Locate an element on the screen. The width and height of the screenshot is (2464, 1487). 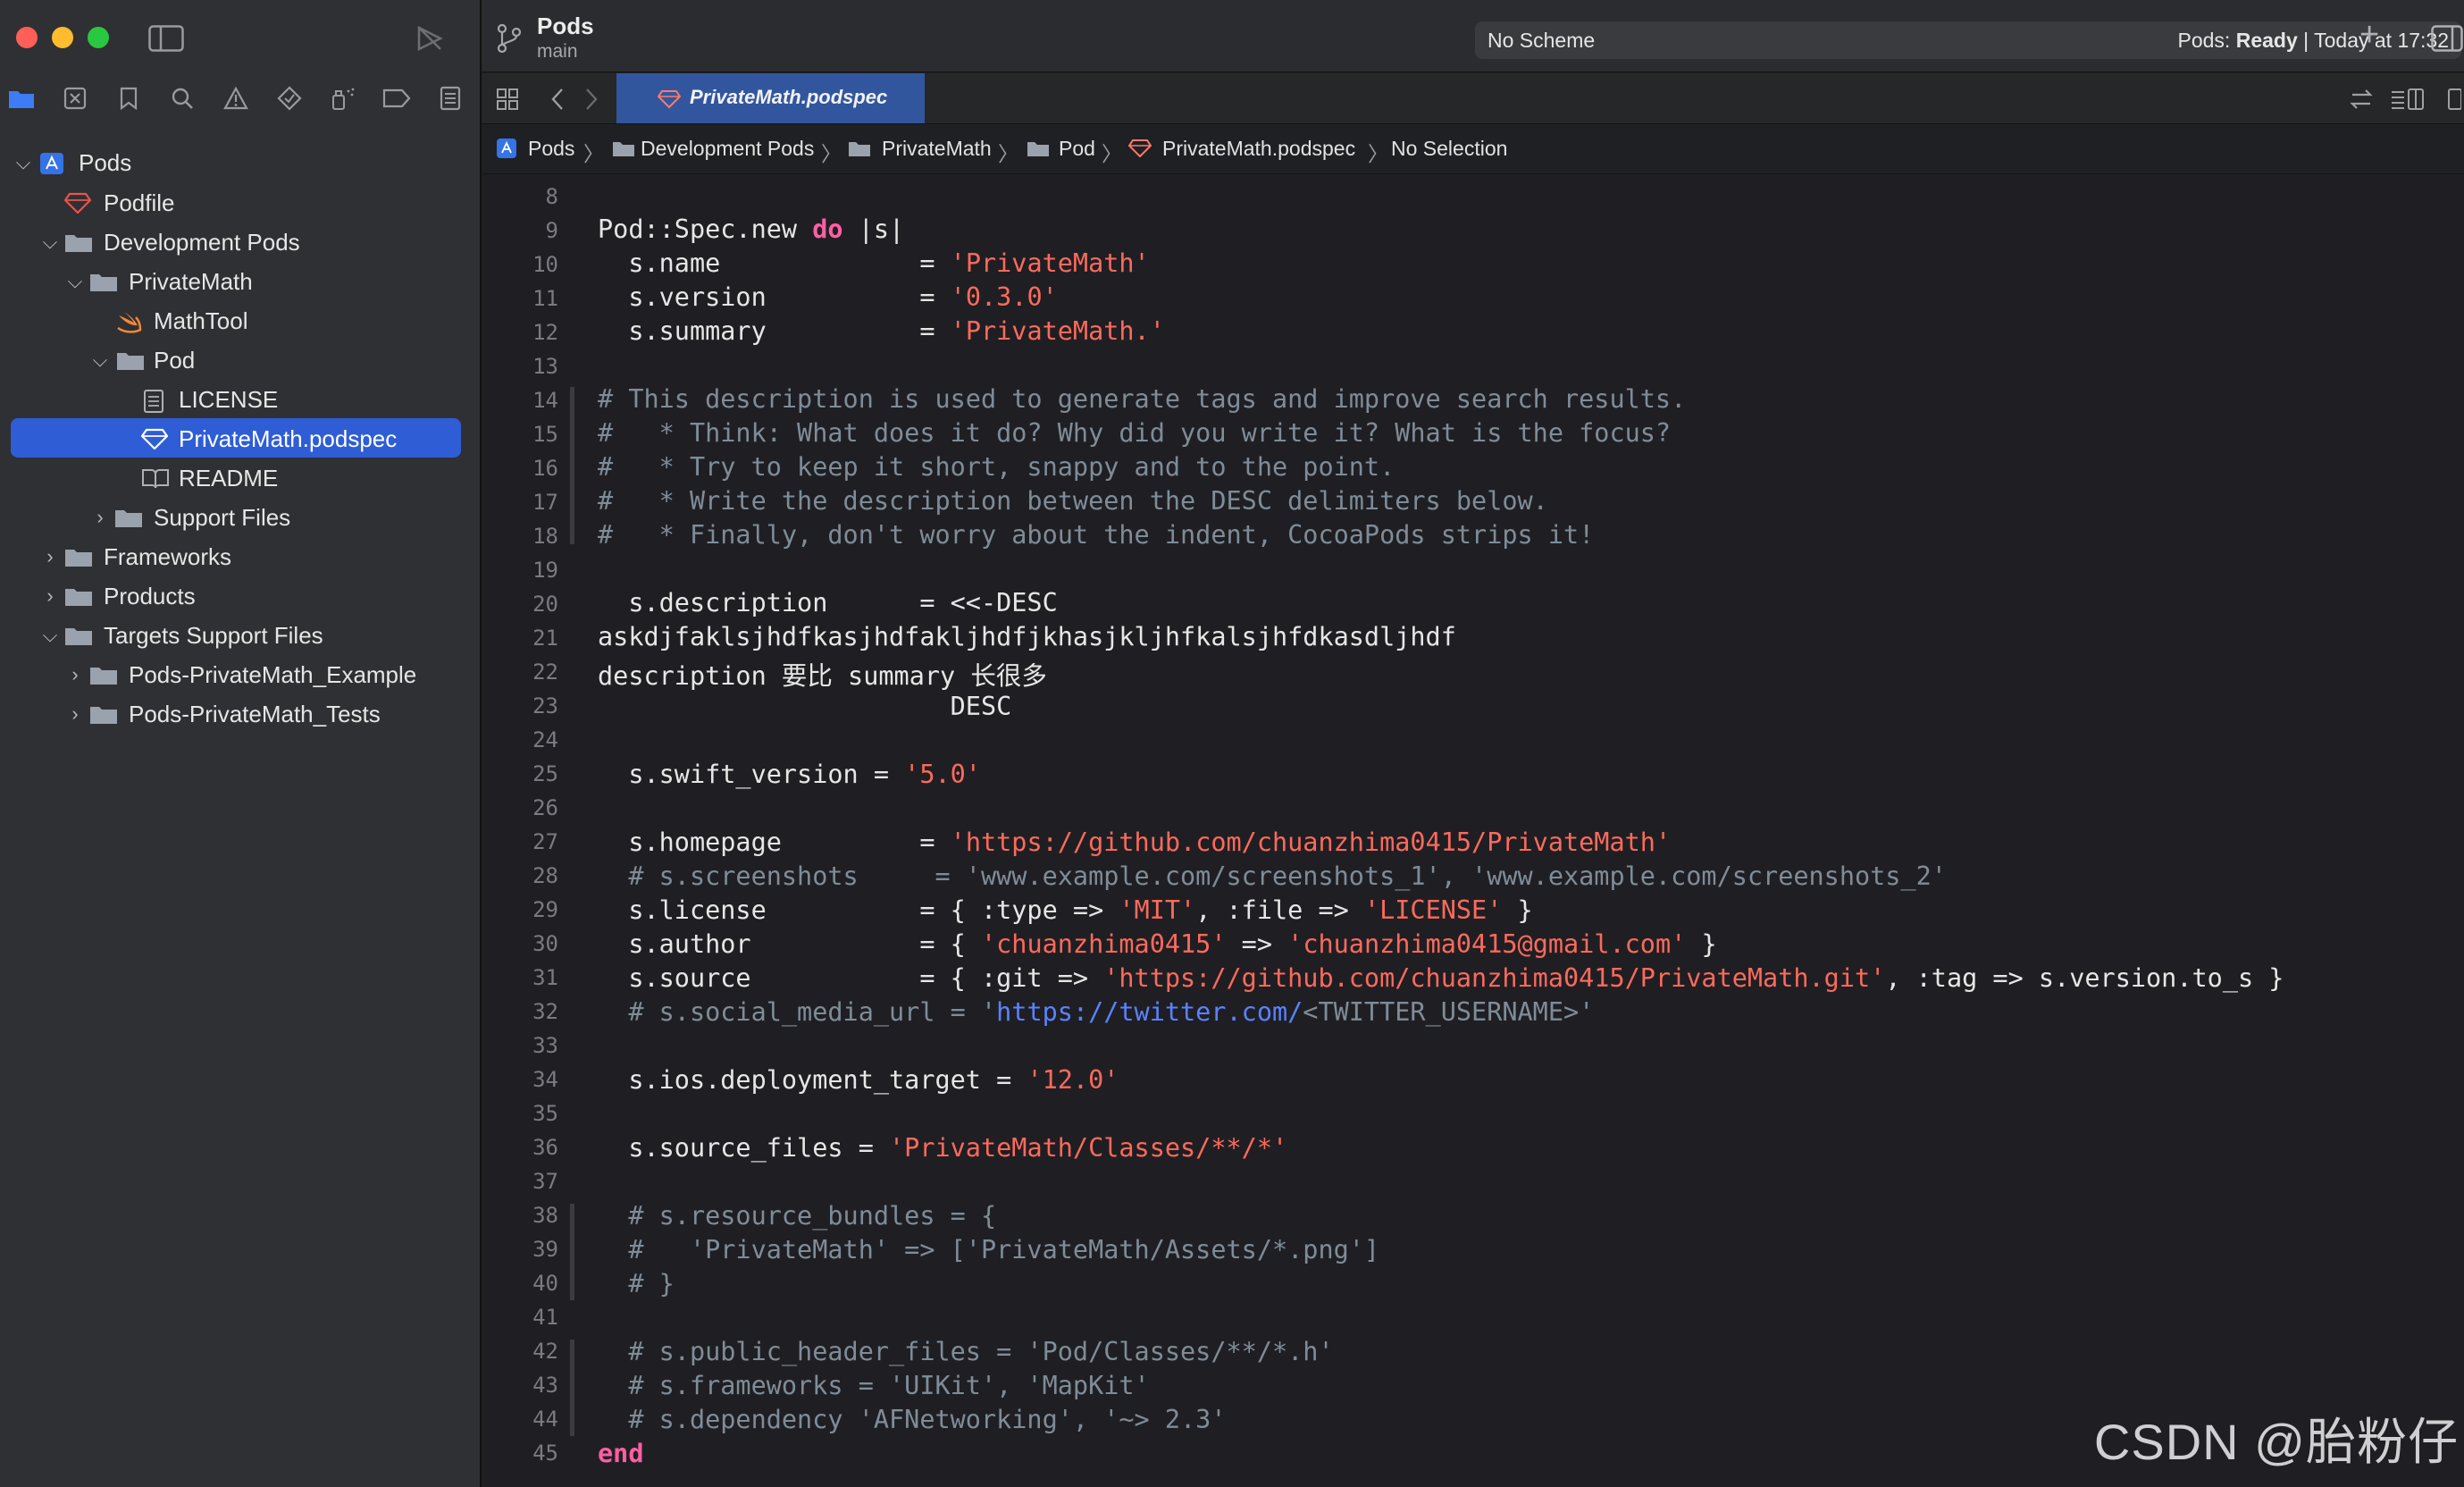
code-token: <TWITTER_USERNAME>' is located at coordinates (1449, 1012).